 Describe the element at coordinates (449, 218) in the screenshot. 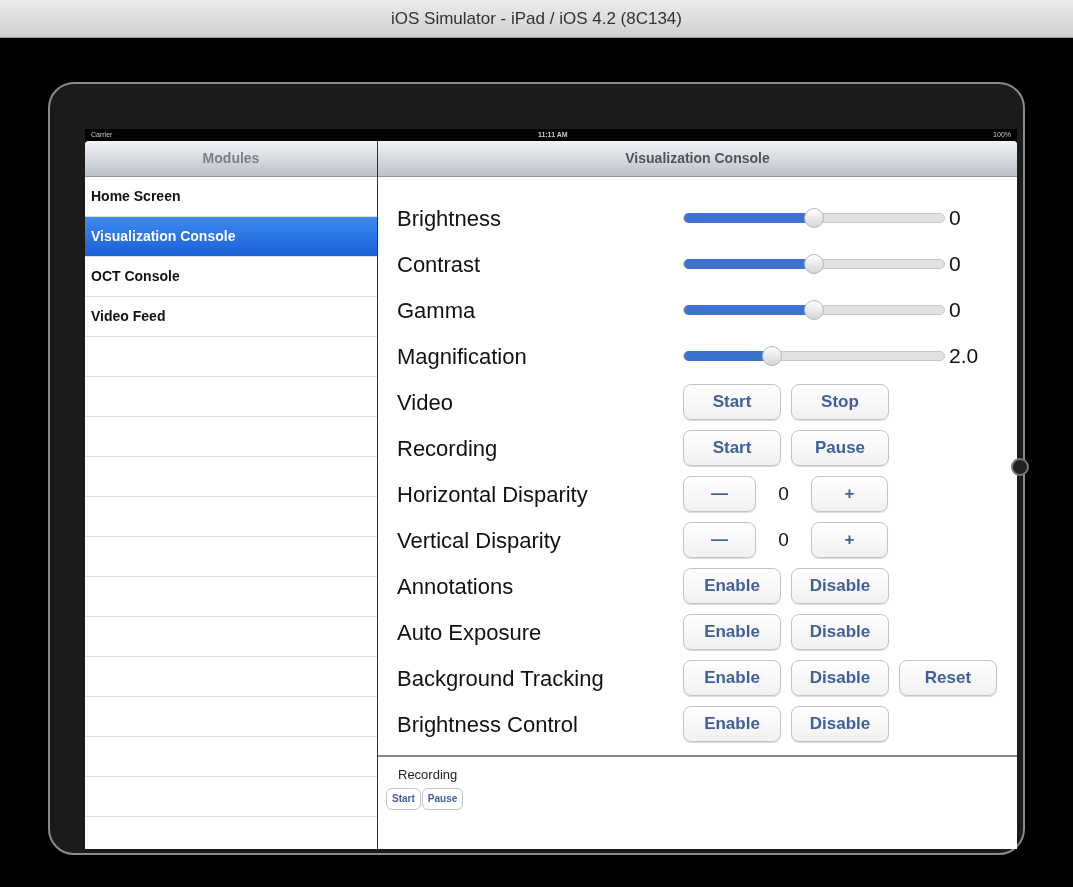

I see `row-label: Brightness` at that location.